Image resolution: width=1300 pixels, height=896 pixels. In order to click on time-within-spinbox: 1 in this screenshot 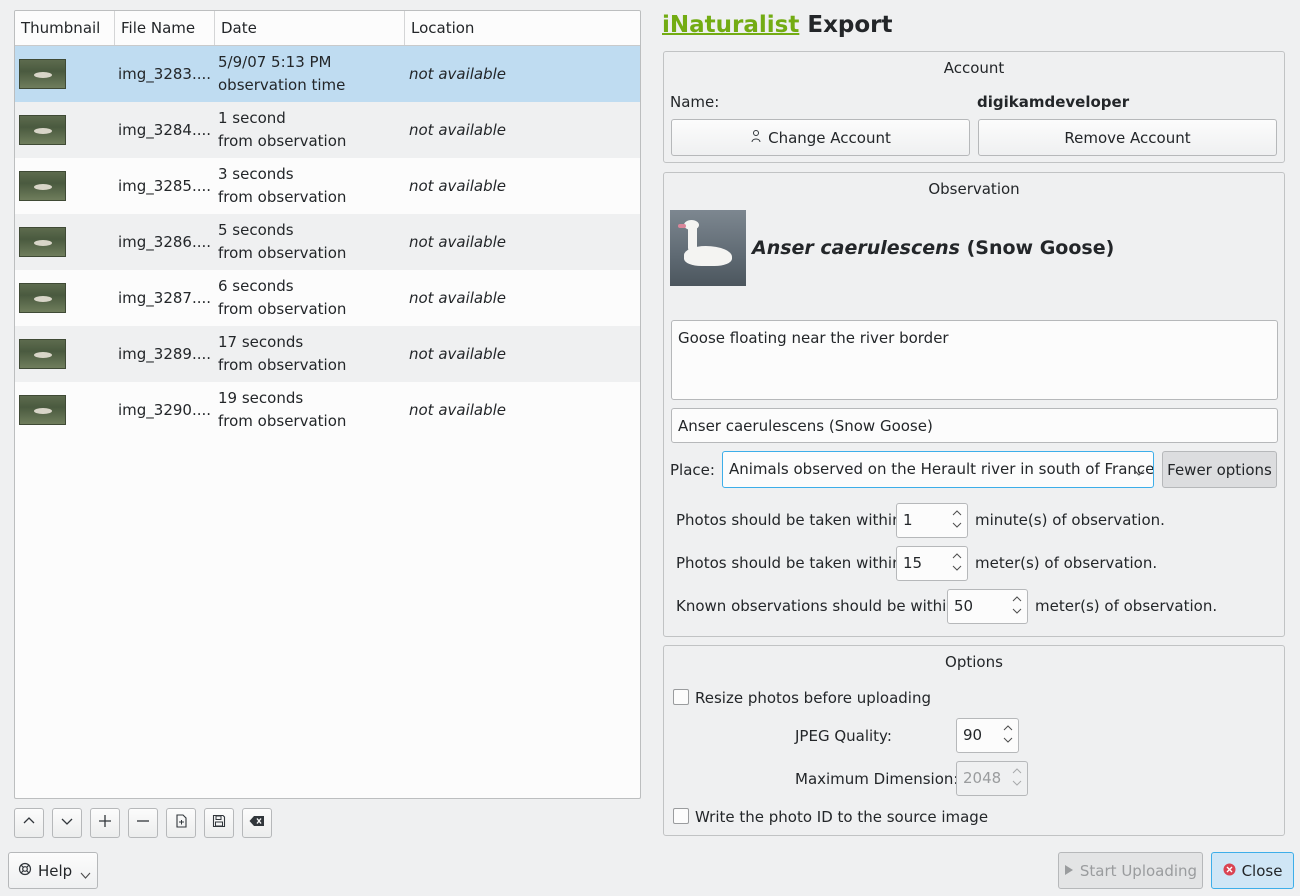, I will do `click(932, 520)`.